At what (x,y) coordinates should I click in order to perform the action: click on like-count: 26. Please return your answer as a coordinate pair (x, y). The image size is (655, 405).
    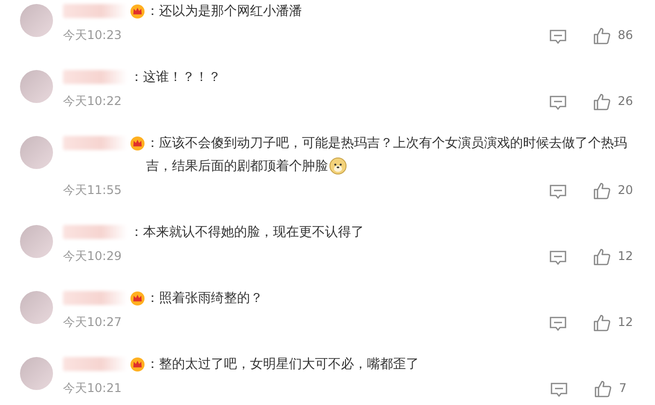
    Looking at the image, I should click on (625, 101).